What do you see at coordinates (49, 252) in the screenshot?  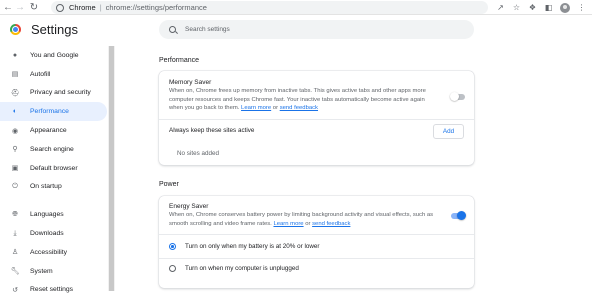 I see `sidebar-item-label: Accessibility` at bounding box center [49, 252].